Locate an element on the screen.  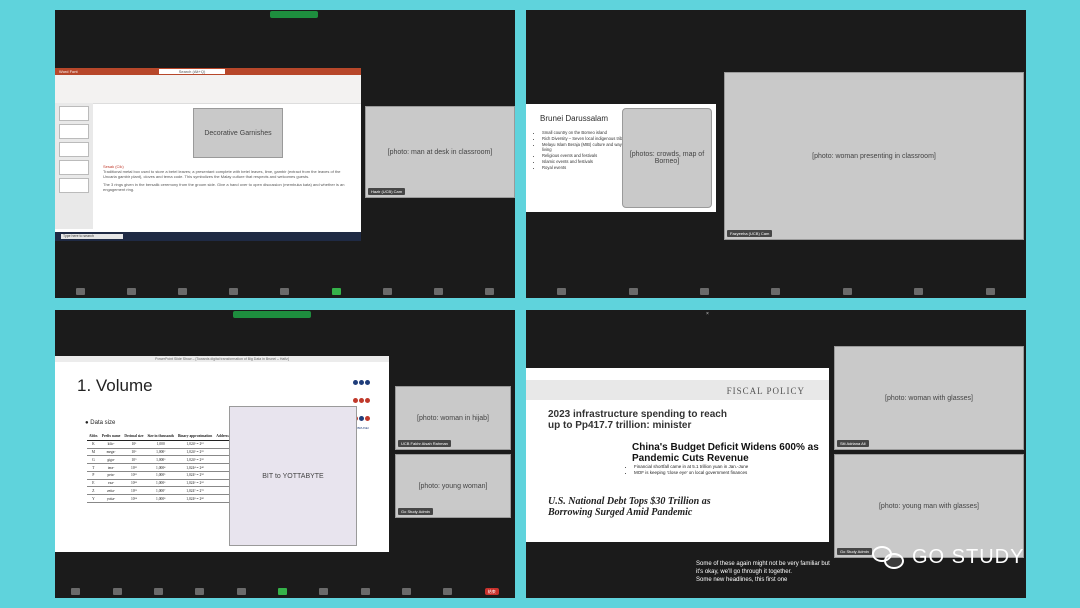
table-cell: 1,024⁶ = 2⁶⁰ is located at coordinates (195, 483).